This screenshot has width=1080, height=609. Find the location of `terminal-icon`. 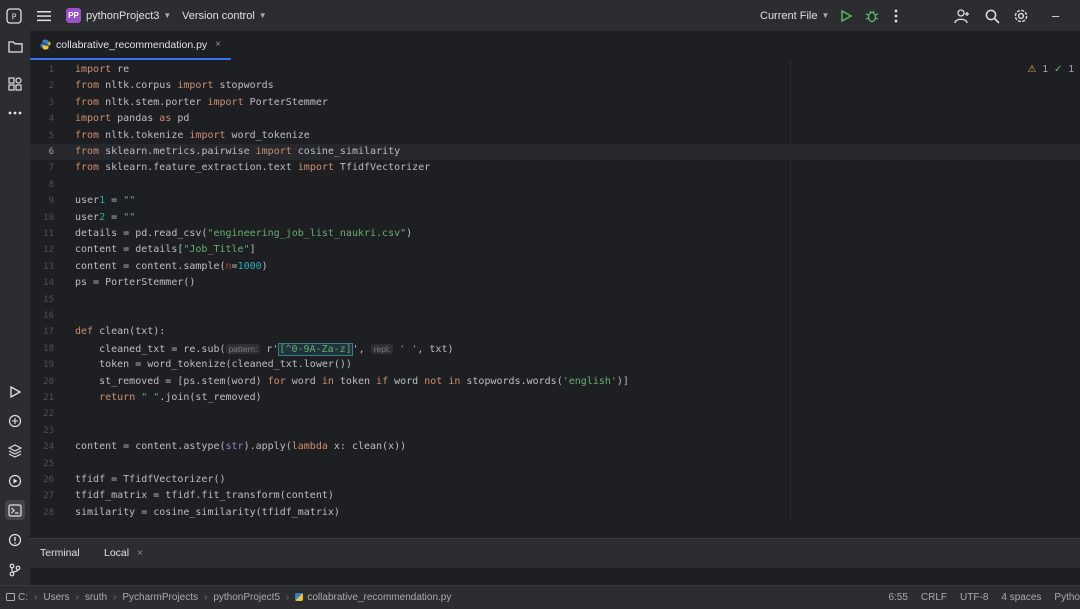

terminal-icon is located at coordinates (15, 510).